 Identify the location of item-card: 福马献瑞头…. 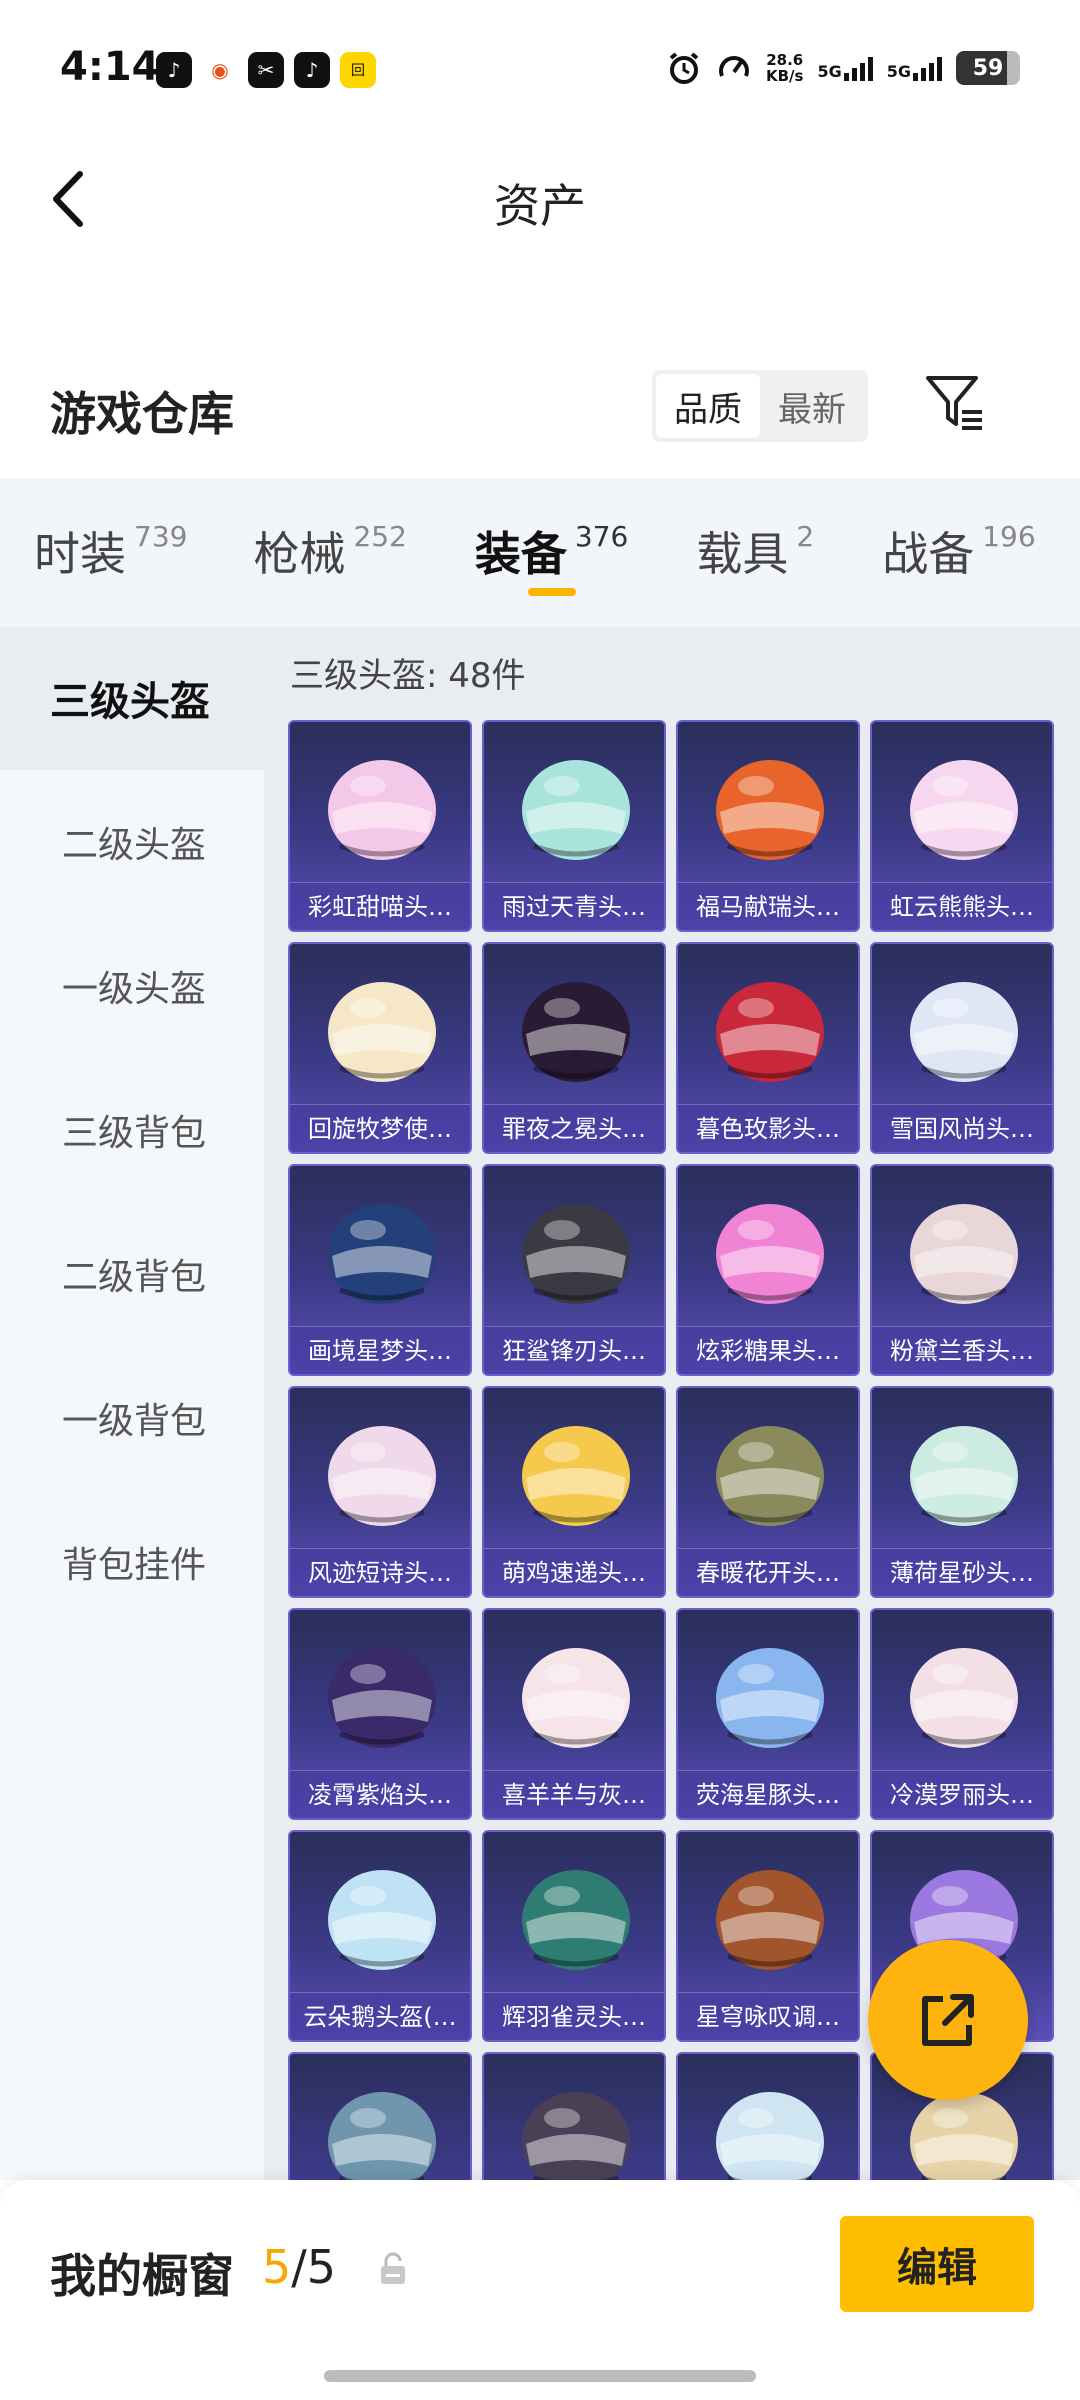
(768, 826).